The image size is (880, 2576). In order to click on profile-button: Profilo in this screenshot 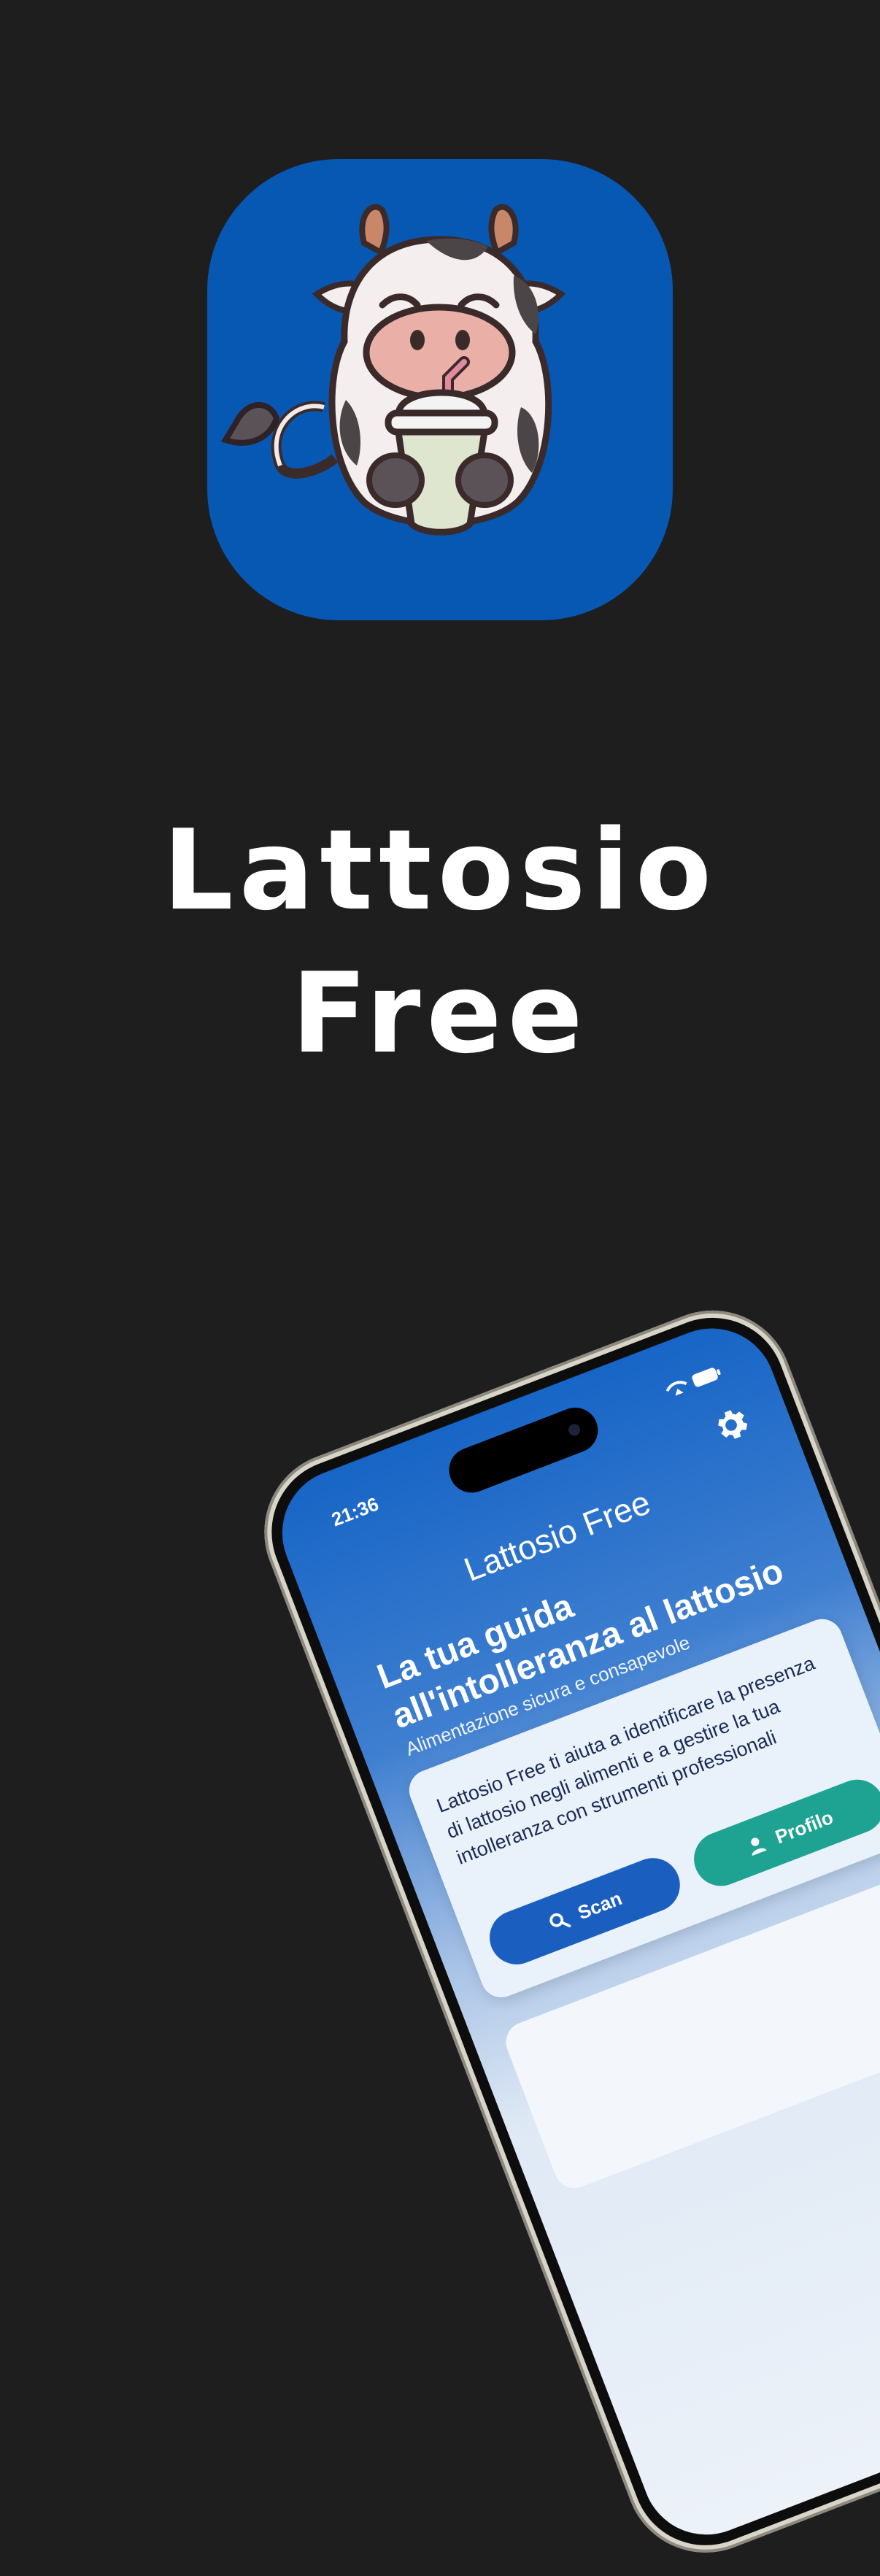, I will do `click(783, 1832)`.